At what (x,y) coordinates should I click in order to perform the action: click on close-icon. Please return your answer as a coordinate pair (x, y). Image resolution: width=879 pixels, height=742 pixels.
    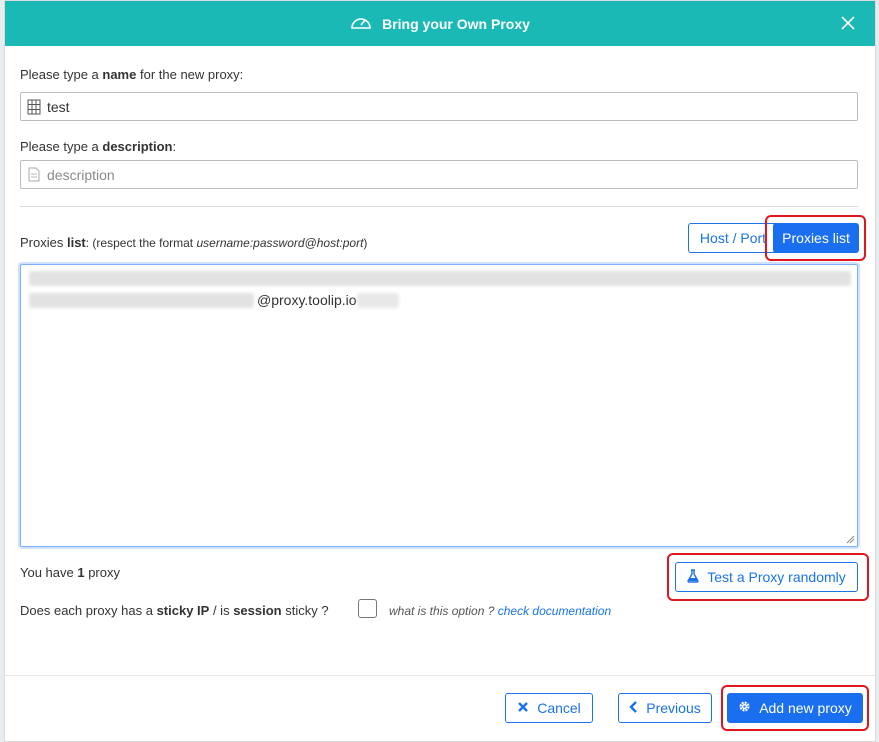
    Looking at the image, I should click on (848, 23).